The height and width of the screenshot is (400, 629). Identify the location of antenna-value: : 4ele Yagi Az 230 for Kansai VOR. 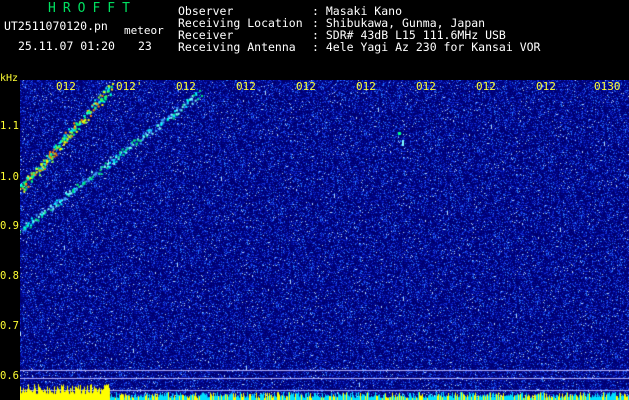
(426, 47).